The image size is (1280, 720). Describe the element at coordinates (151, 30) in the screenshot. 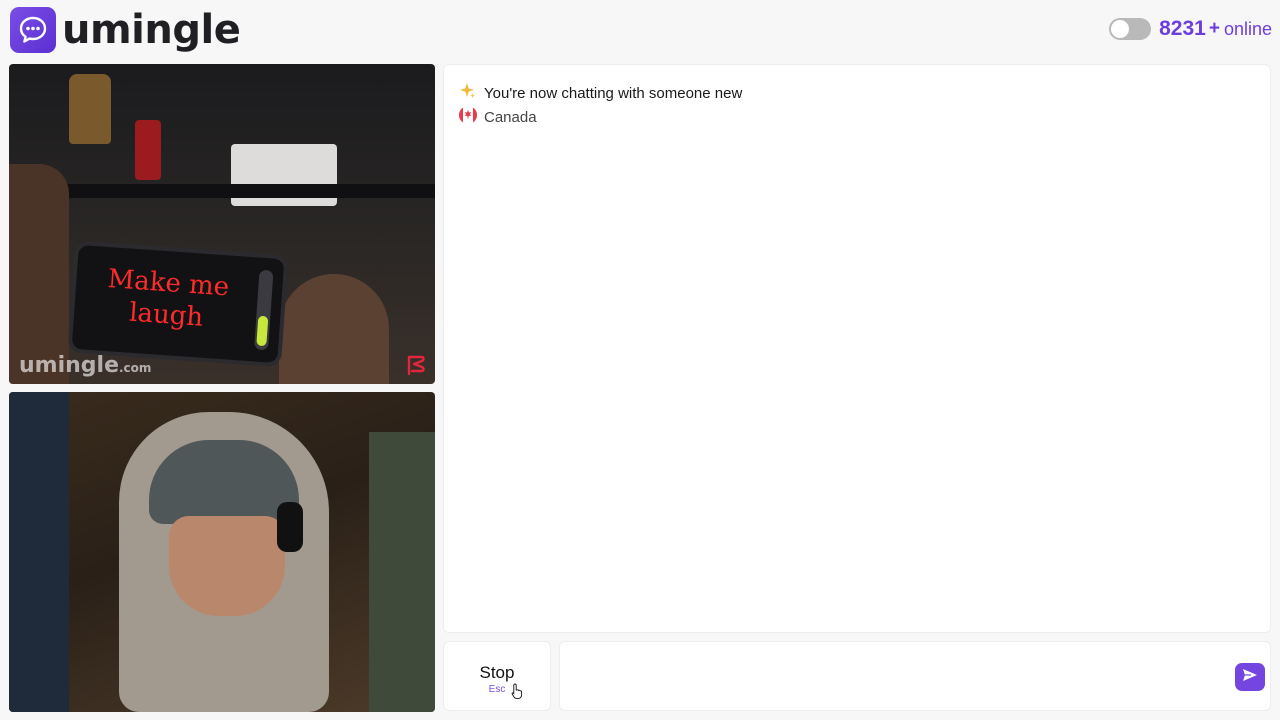

I see `logo-text: umingle` at that location.